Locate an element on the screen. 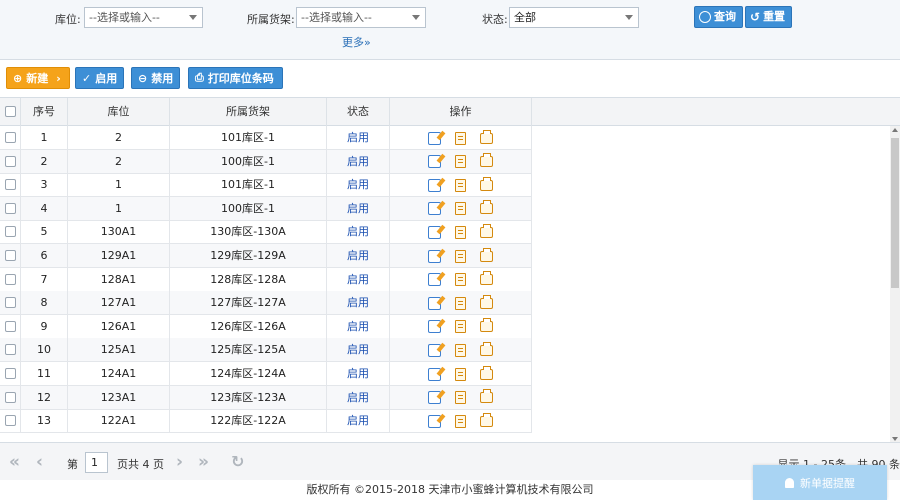  scroll-thumb is located at coordinates (895, 213).